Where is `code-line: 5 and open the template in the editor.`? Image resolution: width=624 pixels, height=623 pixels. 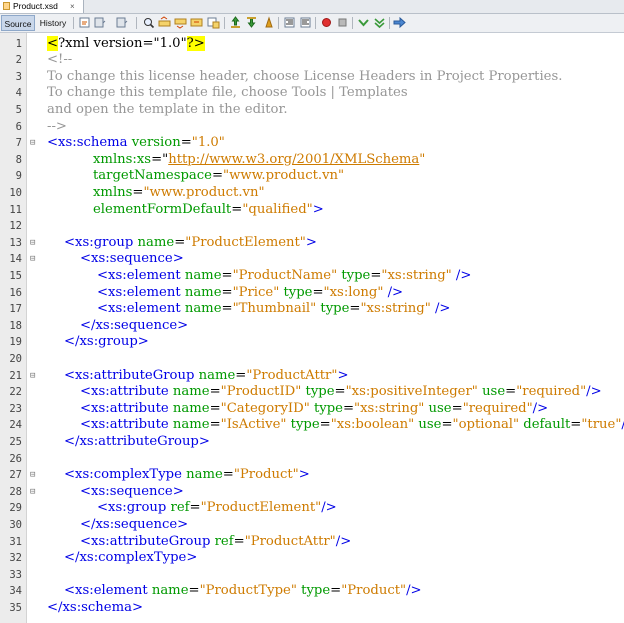 code-line: 5 and open the template in the editor. is located at coordinates (312, 110).